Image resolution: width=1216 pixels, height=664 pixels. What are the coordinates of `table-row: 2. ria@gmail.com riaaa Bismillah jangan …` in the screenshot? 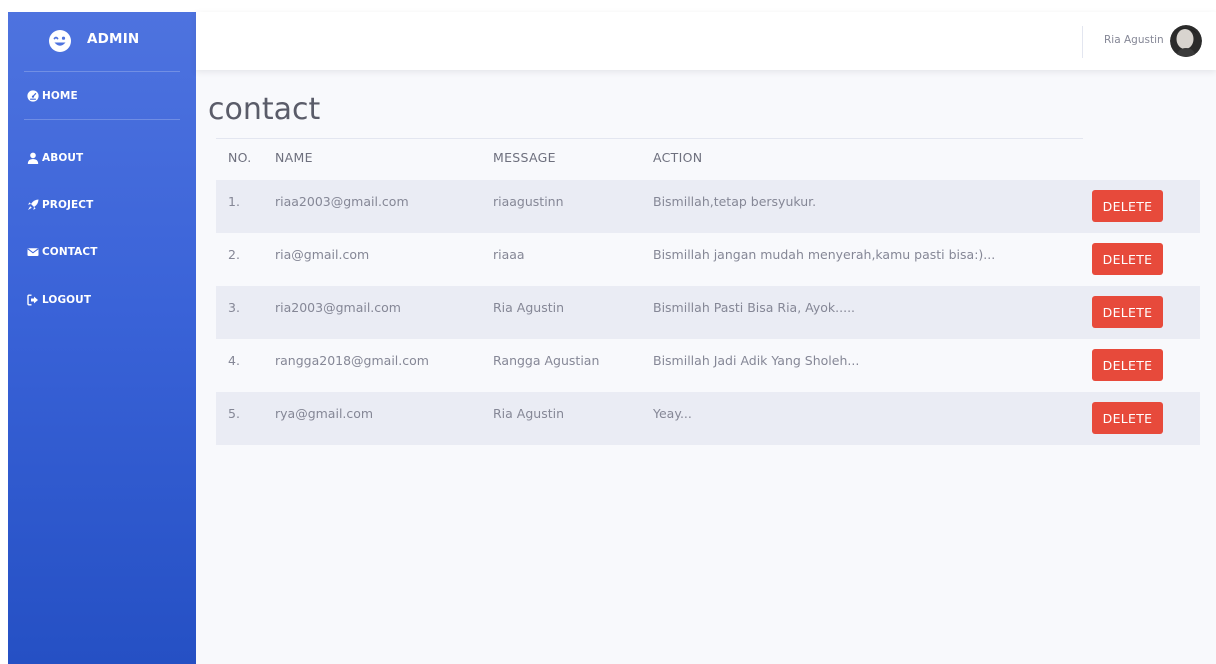 It's located at (708, 259).